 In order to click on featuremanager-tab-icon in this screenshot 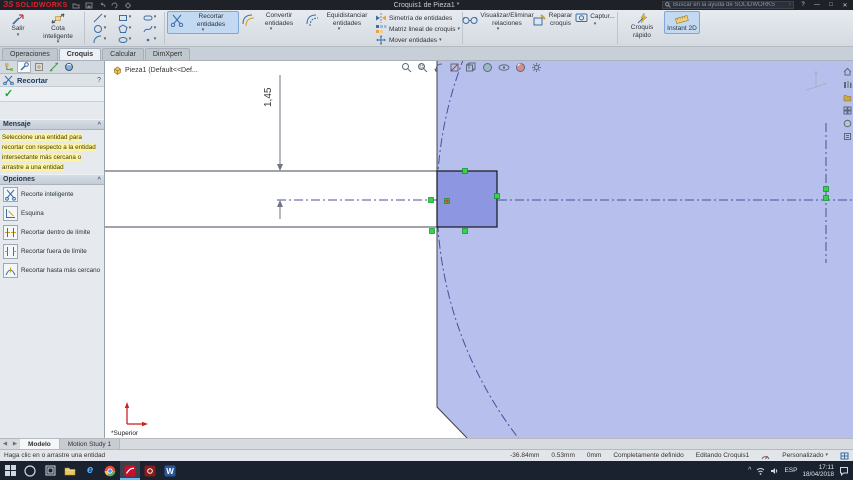, I will do `click(9, 67)`.